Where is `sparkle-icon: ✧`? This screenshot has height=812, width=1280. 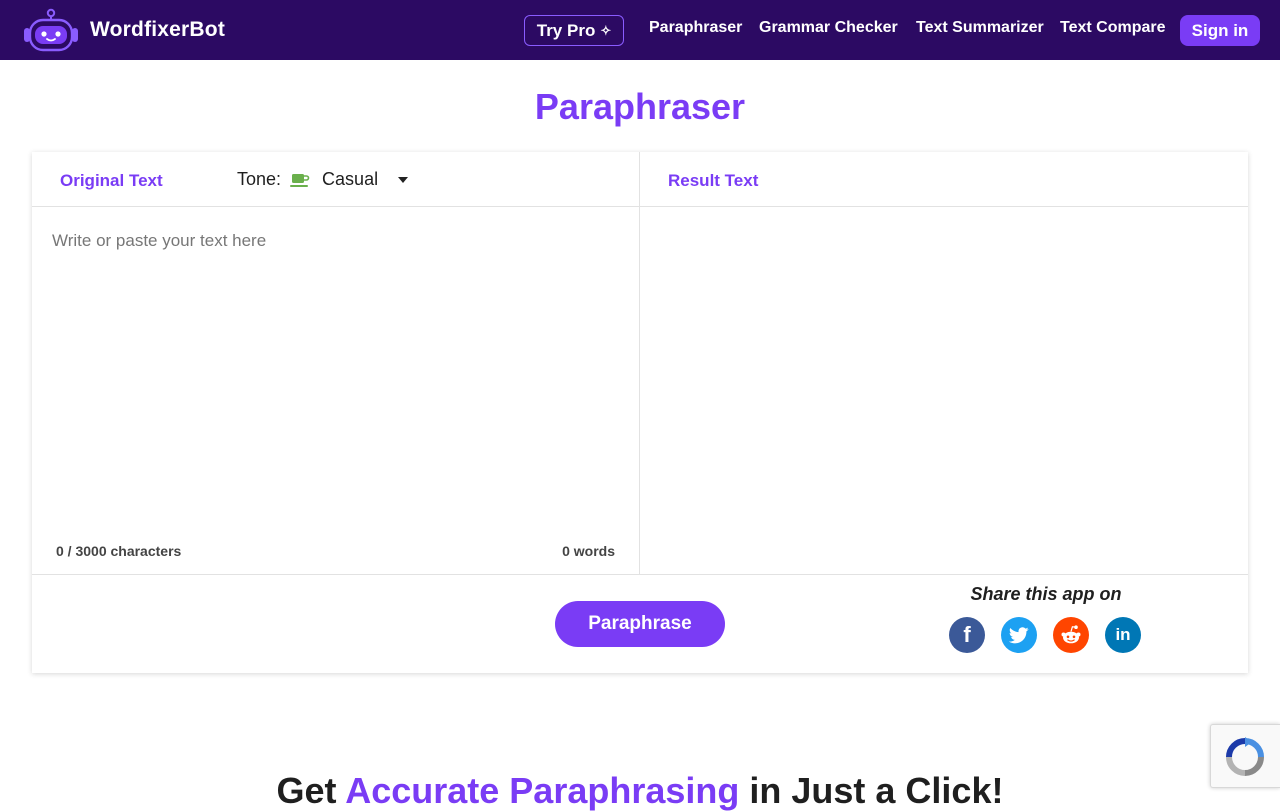
sparkle-icon: ✧ is located at coordinates (606, 30).